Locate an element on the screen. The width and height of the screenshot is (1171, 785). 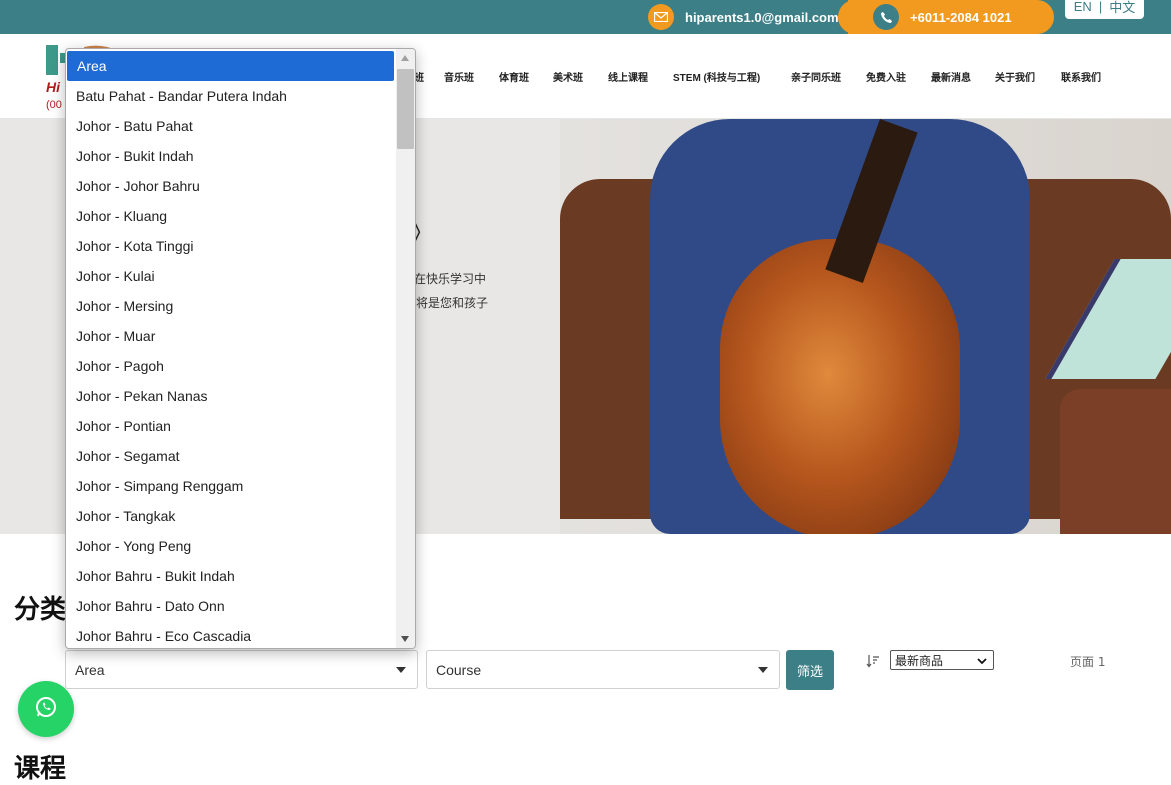
sort-icon is located at coordinates (873, 660).